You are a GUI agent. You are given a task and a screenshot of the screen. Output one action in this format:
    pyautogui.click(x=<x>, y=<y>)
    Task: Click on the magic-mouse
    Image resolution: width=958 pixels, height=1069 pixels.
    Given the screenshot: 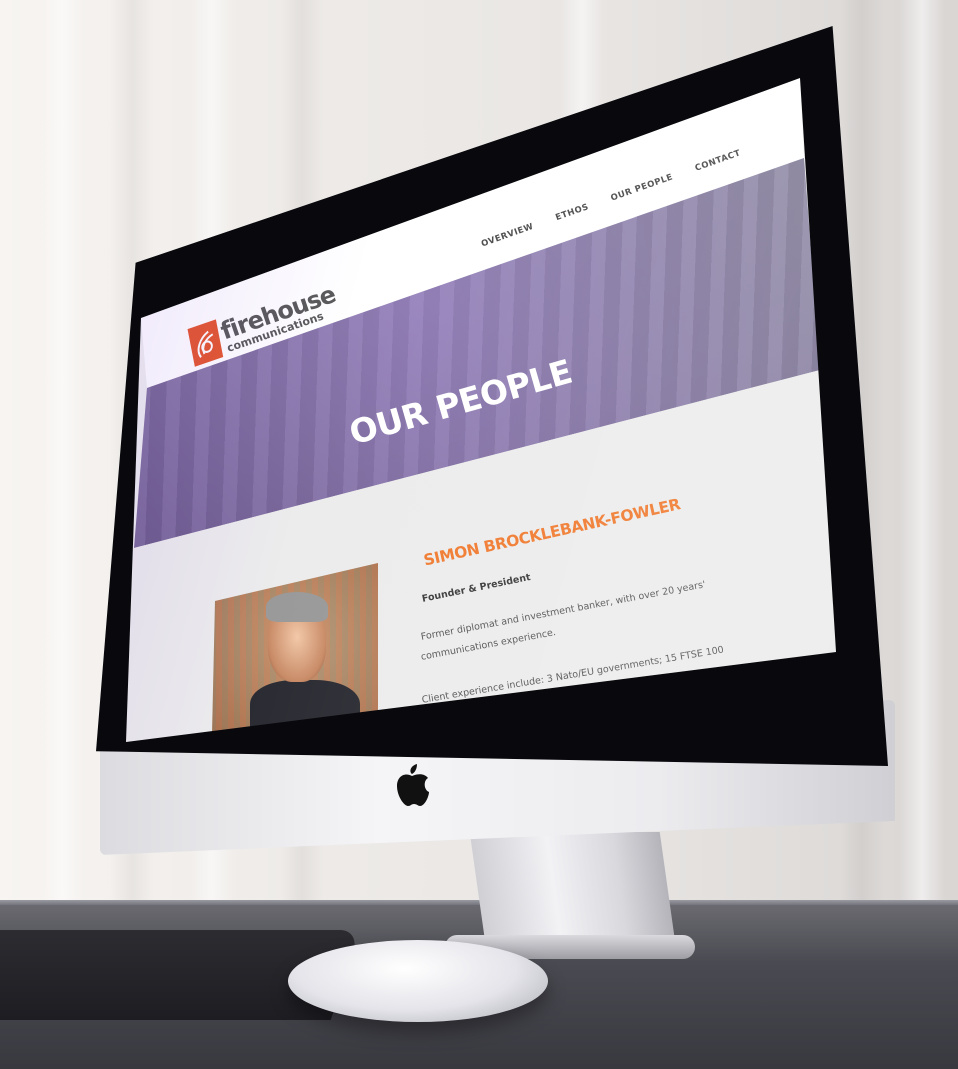 What is the action you would take?
    pyautogui.click(x=418, y=981)
    